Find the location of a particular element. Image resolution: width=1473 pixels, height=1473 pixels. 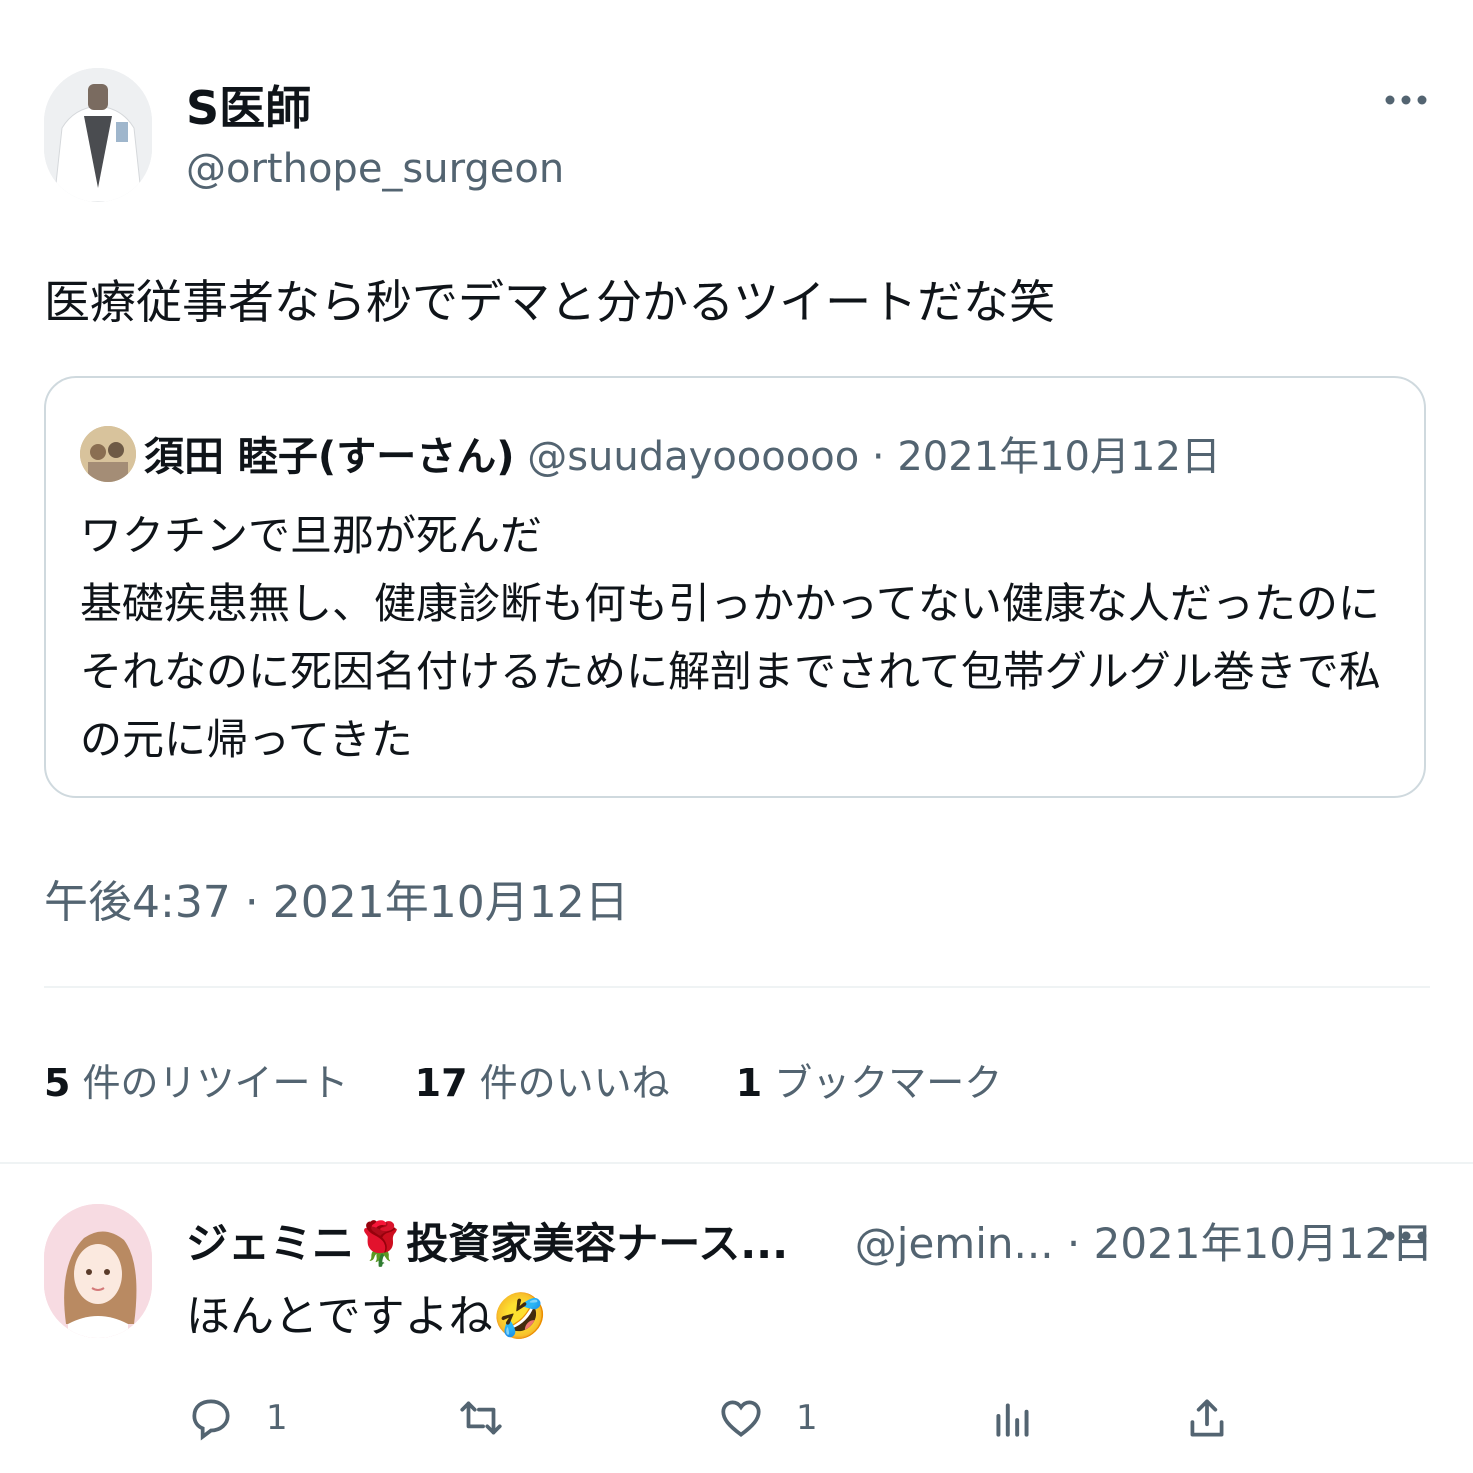

share-action is located at coordinates (1207, 1418).